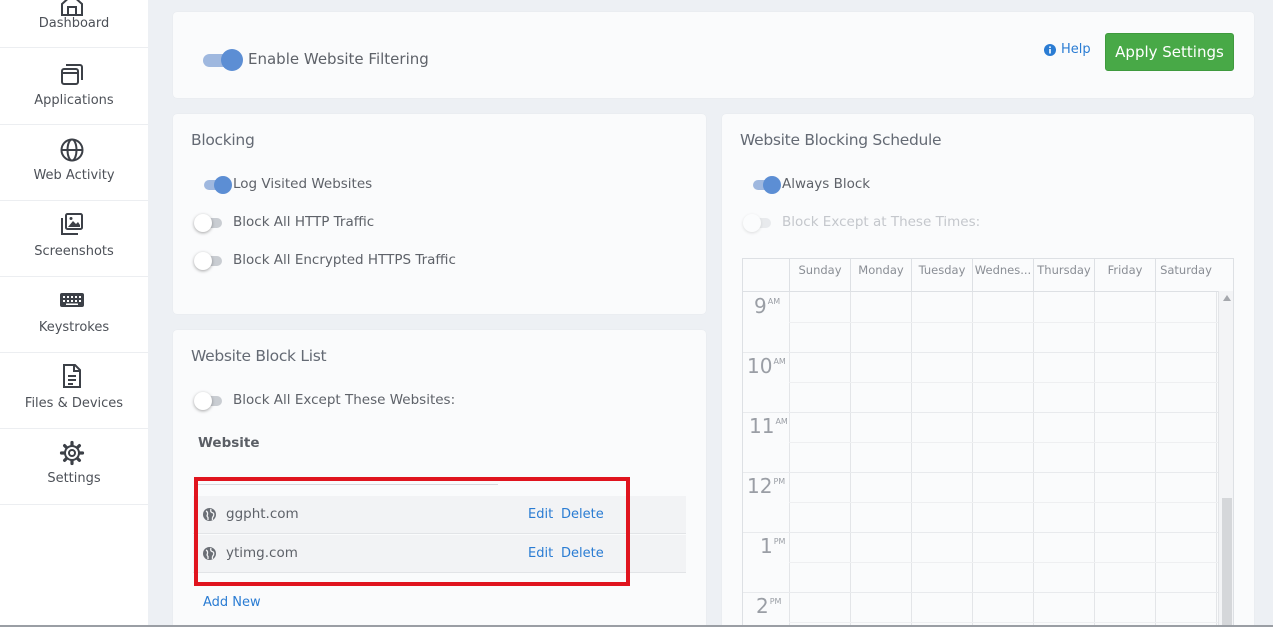 This screenshot has width=1273, height=627. I want to click on add-new-link: Add New, so click(232, 602).